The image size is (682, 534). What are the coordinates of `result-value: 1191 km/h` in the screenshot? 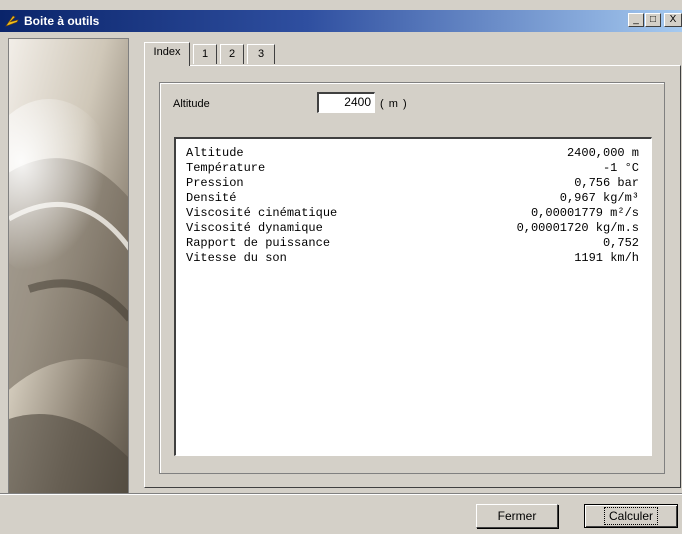 It's located at (606, 258).